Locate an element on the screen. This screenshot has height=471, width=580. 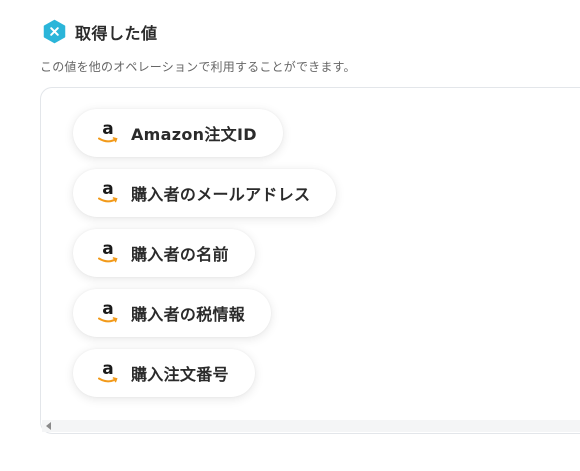
value-pill-label: 購入注文番号 is located at coordinates (180, 374).